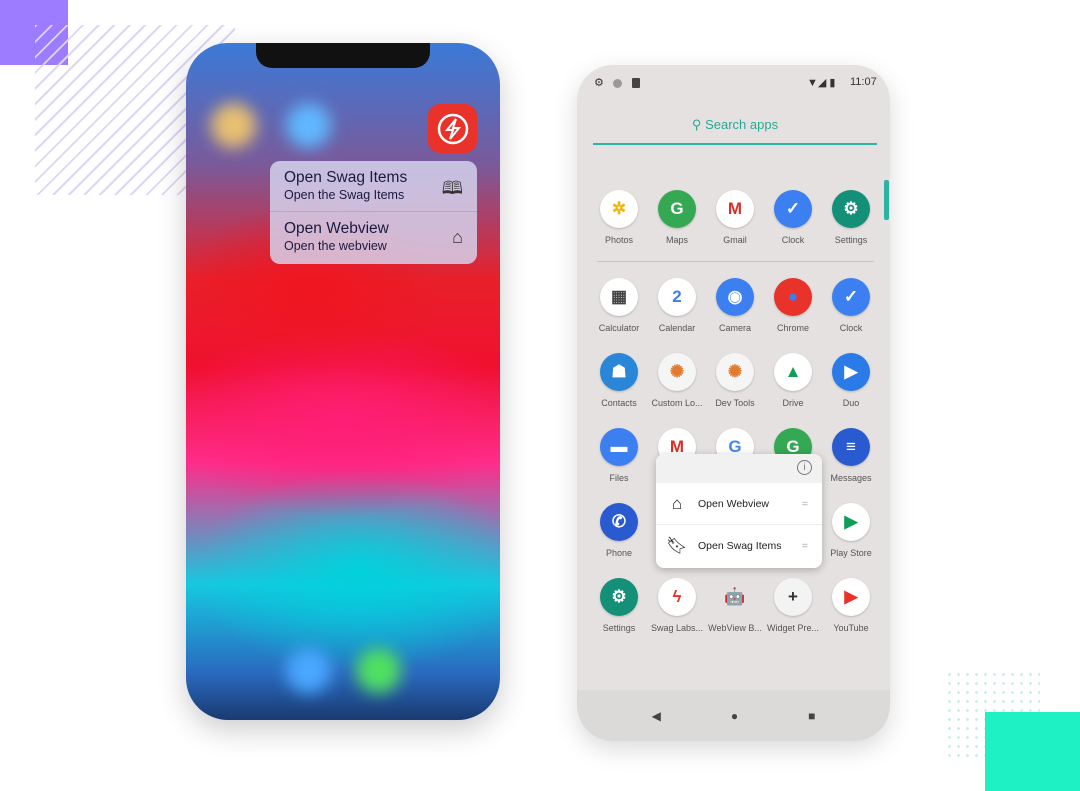  Describe the element at coordinates (886, 200) in the screenshot. I see `scrollbar` at that location.